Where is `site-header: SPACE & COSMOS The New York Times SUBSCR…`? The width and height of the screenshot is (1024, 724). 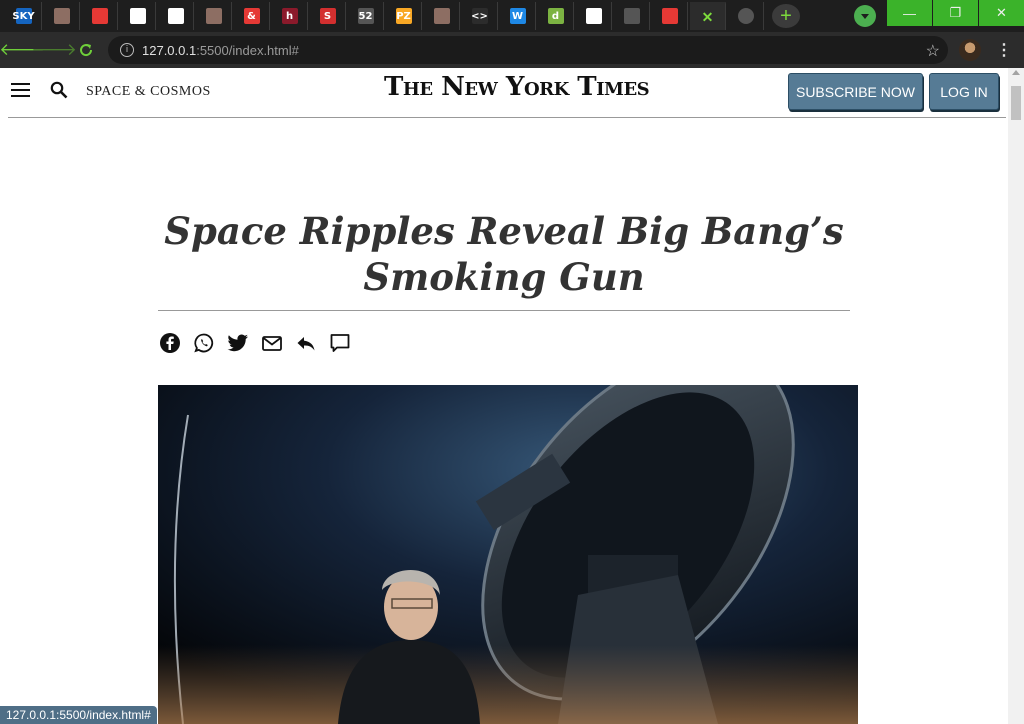
site-header: SPACE & COSMOS The New York Times SUBSCR… is located at coordinates (507, 93).